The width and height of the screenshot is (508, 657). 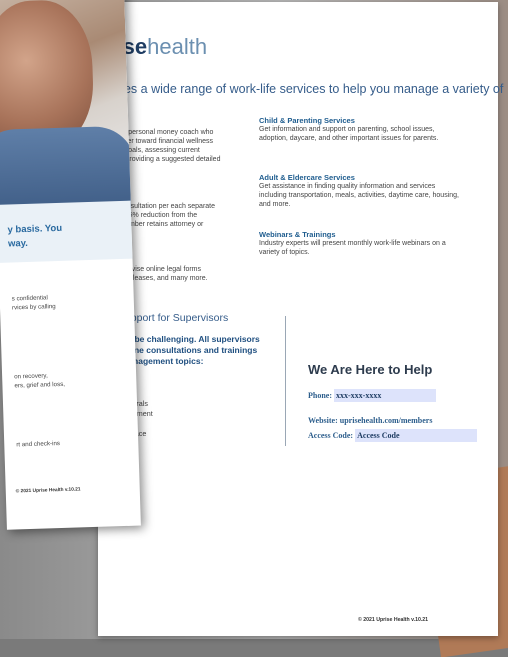 I want to click on phone-field: Phone: xxx-xxx-xxxx, so click(x=372, y=395).